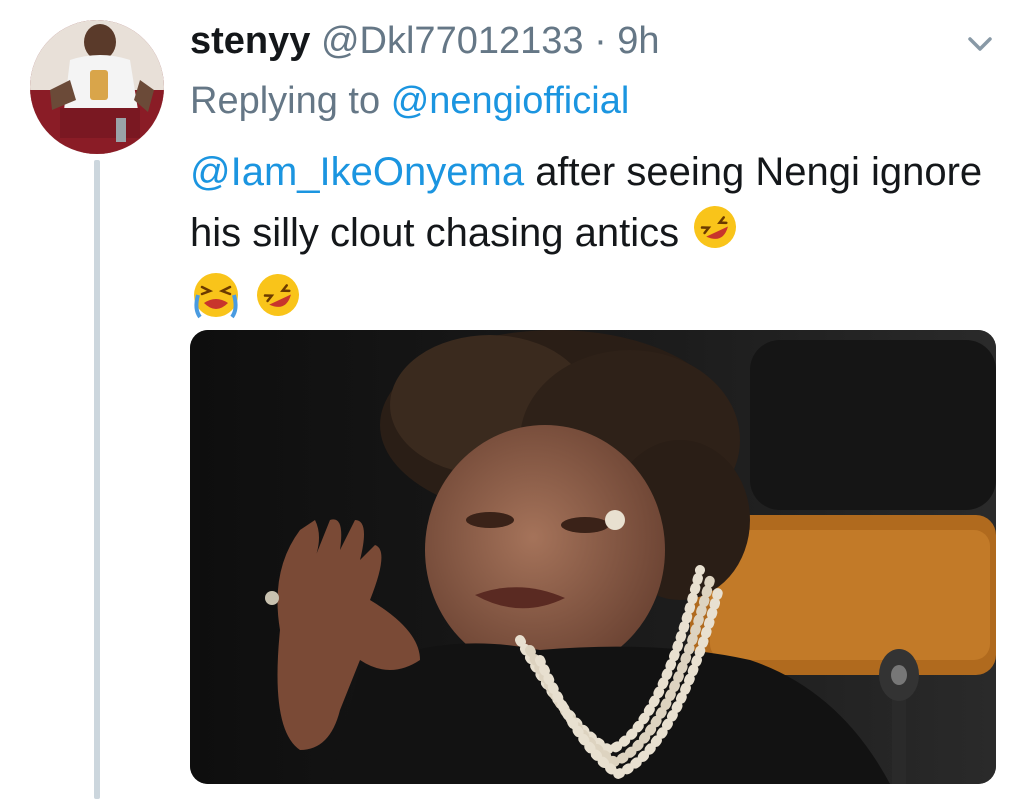 This screenshot has width=1024, height=799. What do you see at coordinates (285, 101) in the screenshot?
I see `replying-to-label: Replying to` at bounding box center [285, 101].